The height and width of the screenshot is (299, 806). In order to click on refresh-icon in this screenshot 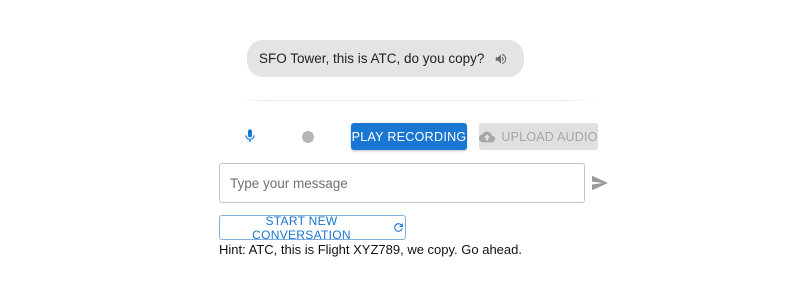, I will do `click(398, 227)`.